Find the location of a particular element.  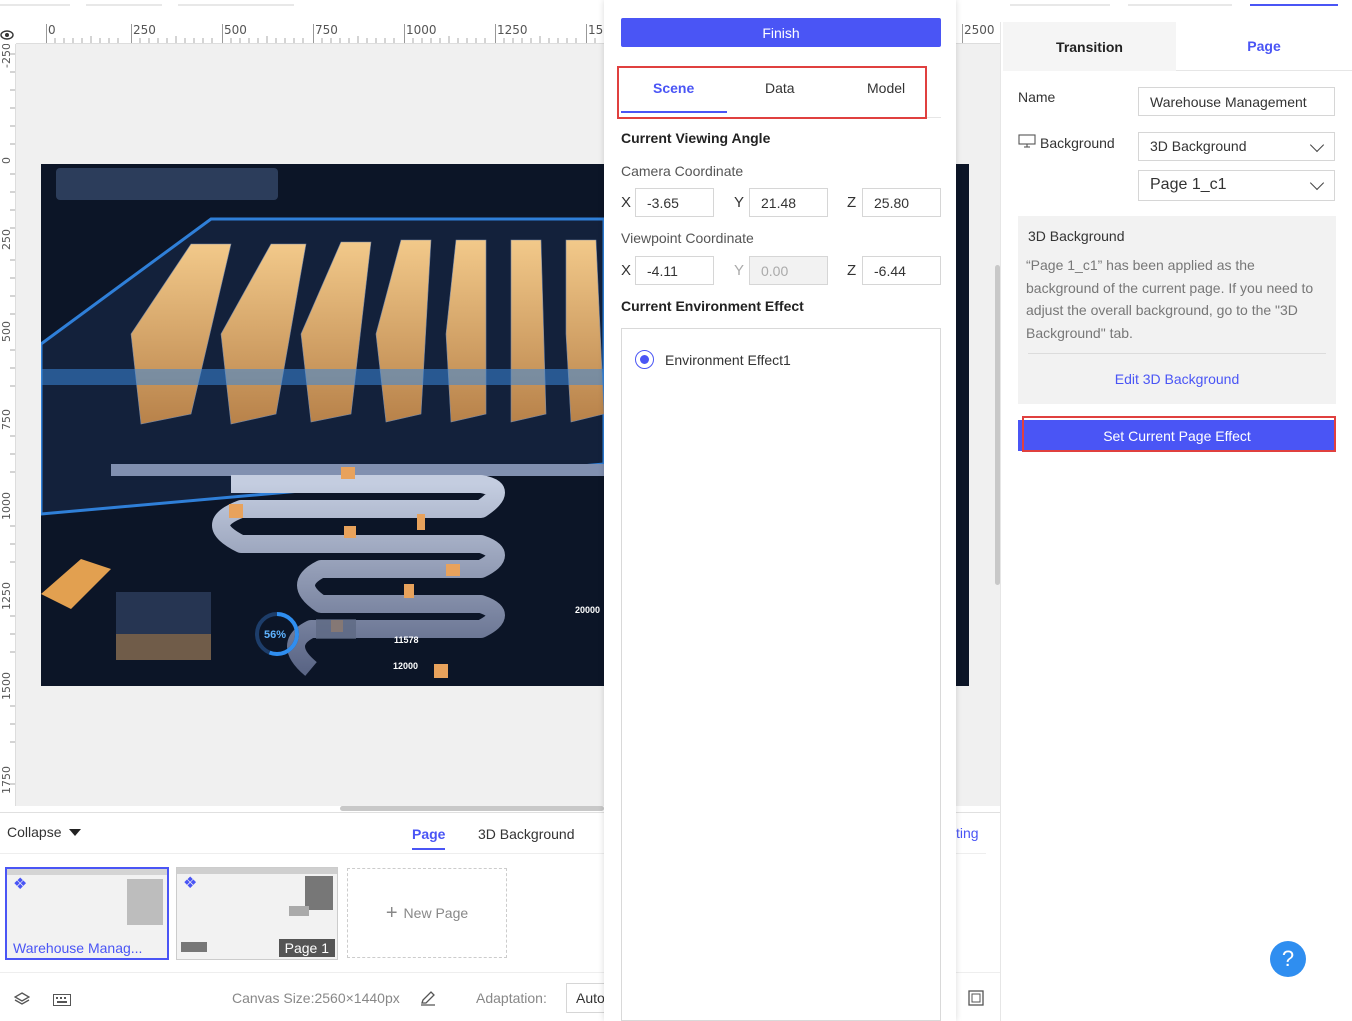

edit-3d-background-link: Edit 3D Background is located at coordinates (1177, 379).